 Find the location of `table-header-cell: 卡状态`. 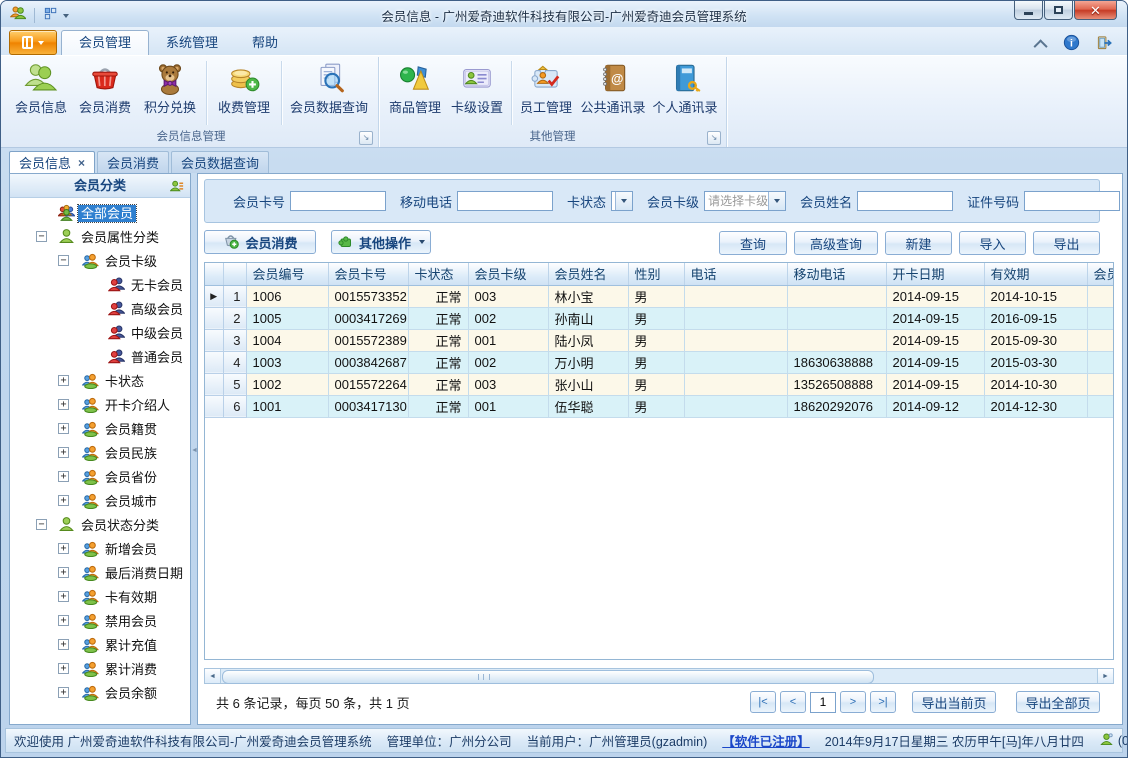

table-header-cell: 卡状态 is located at coordinates (438, 274).